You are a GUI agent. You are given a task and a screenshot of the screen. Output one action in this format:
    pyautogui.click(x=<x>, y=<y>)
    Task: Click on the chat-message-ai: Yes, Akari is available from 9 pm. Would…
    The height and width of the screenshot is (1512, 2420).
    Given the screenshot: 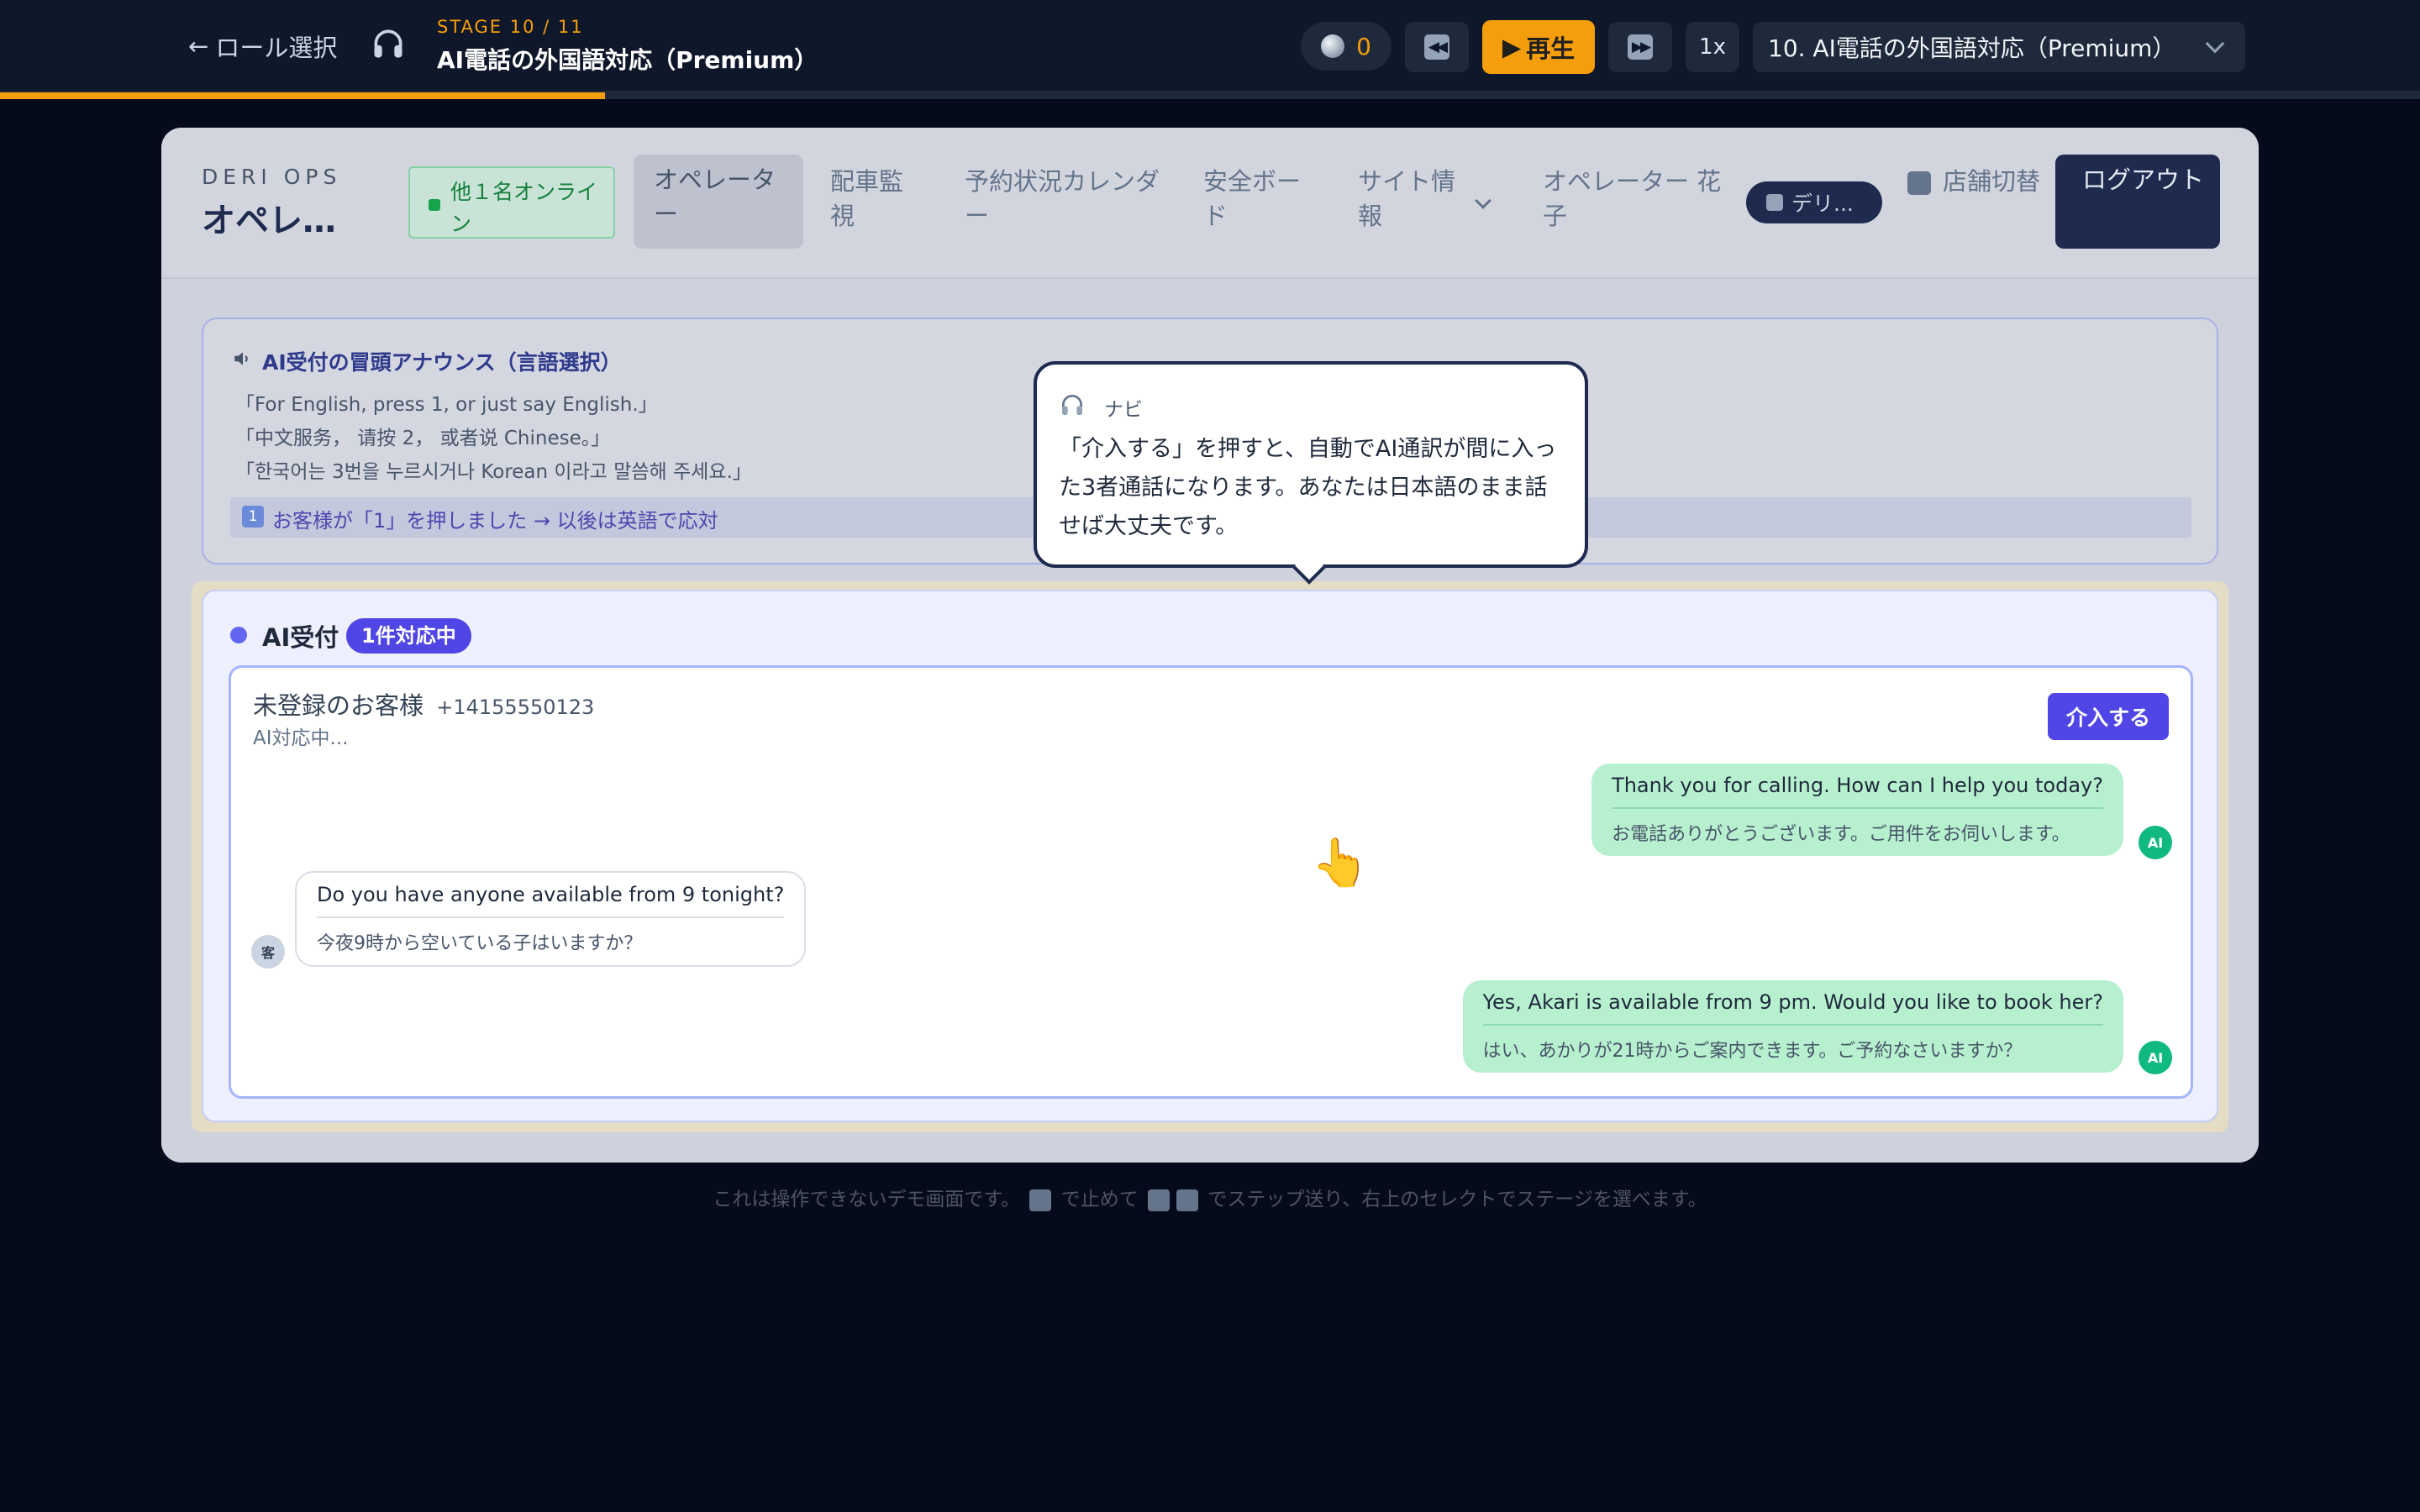 What is the action you would take?
    pyautogui.click(x=1793, y=1026)
    